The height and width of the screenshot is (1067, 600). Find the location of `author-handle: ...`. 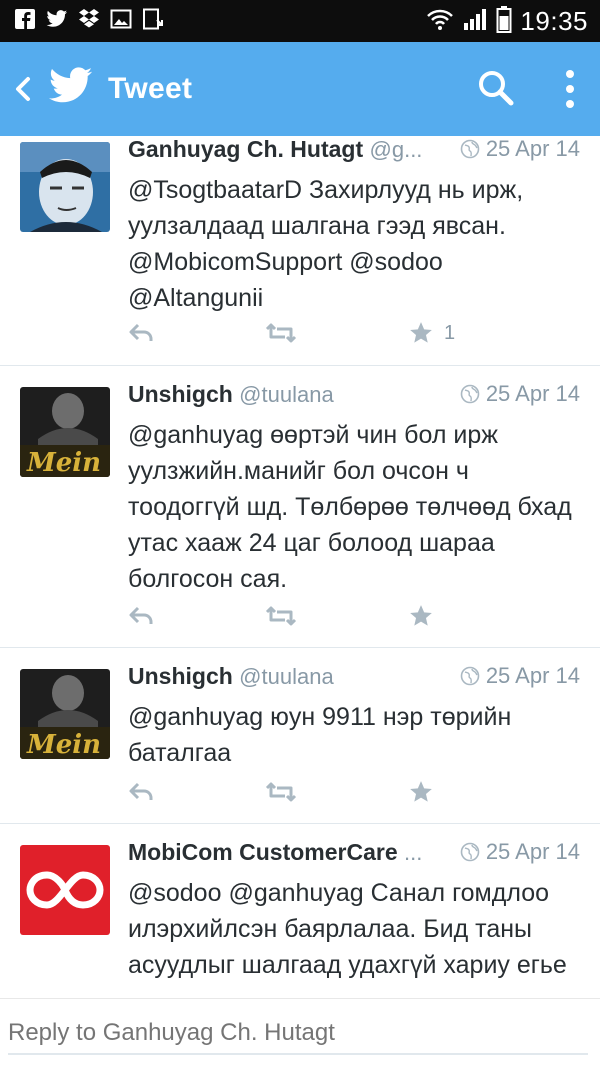

author-handle: ... is located at coordinates (413, 852).